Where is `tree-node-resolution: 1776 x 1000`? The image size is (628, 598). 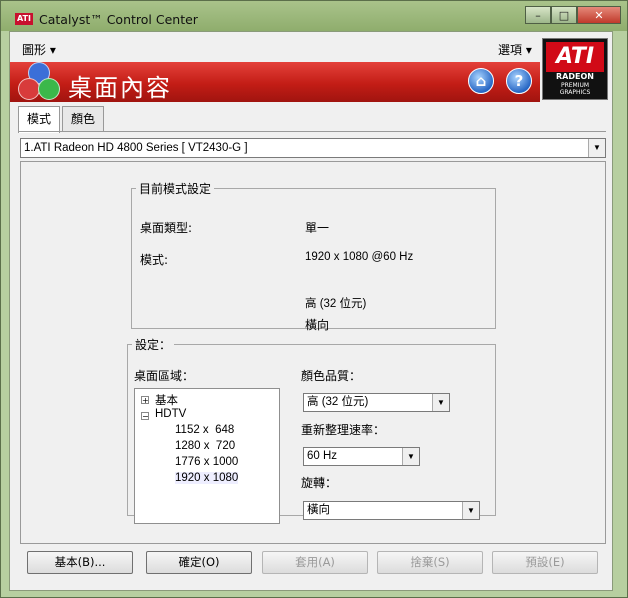 tree-node-resolution: 1776 x 1000 is located at coordinates (206, 462).